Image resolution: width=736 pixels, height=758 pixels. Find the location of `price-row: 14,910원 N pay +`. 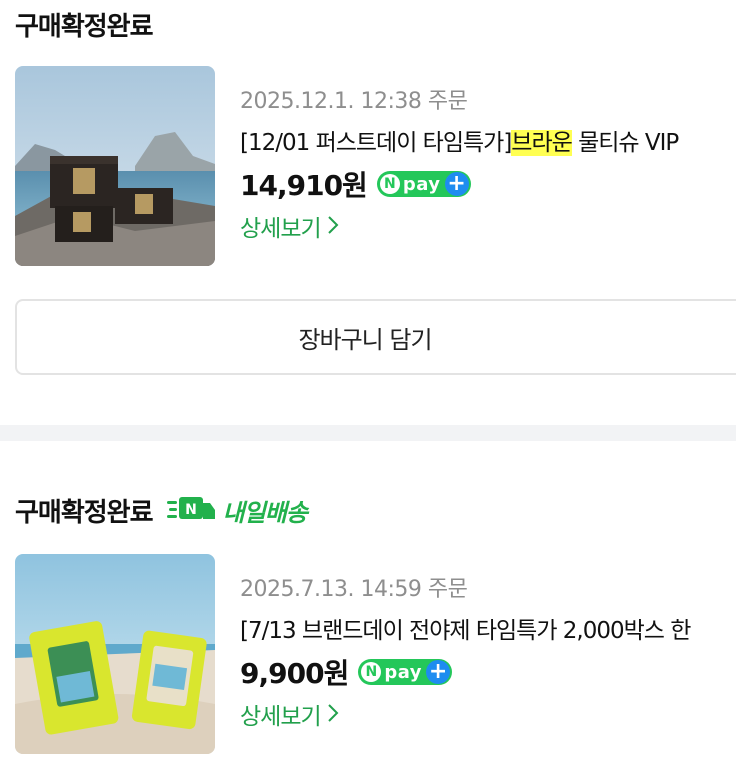

price-row: 14,910원 N pay + is located at coordinates (488, 184).